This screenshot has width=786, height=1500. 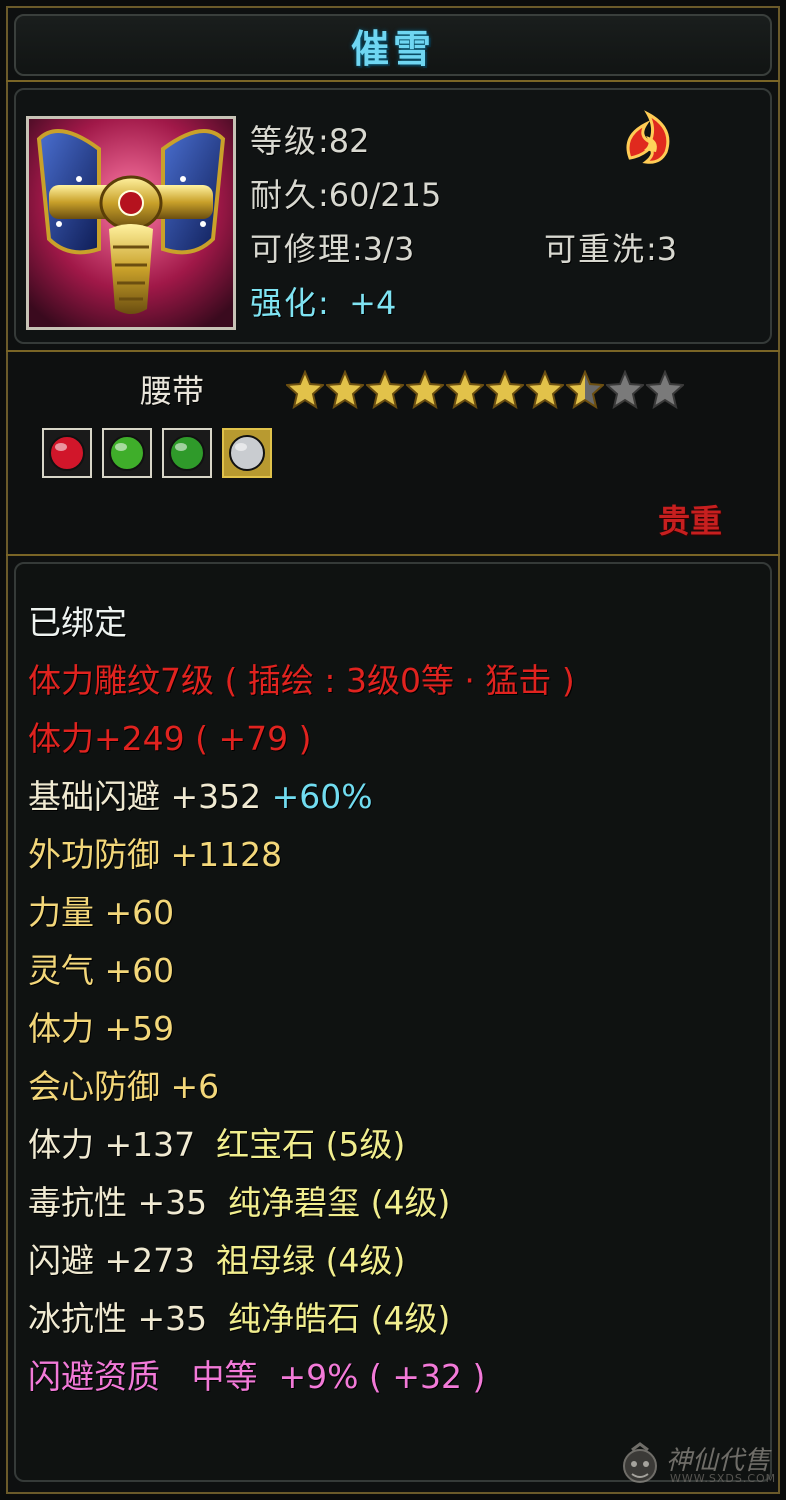 What do you see at coordinates (648, 138) in the screenshot?
I see `sect-flame-icon` at bounding box center [648, 138].